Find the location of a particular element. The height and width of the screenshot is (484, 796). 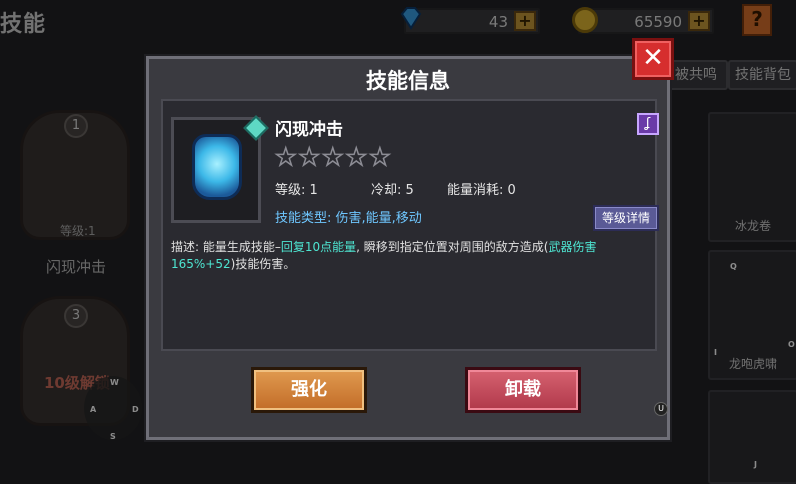

weapon-type-icon: ʆ is located at coordinates (648, 124).